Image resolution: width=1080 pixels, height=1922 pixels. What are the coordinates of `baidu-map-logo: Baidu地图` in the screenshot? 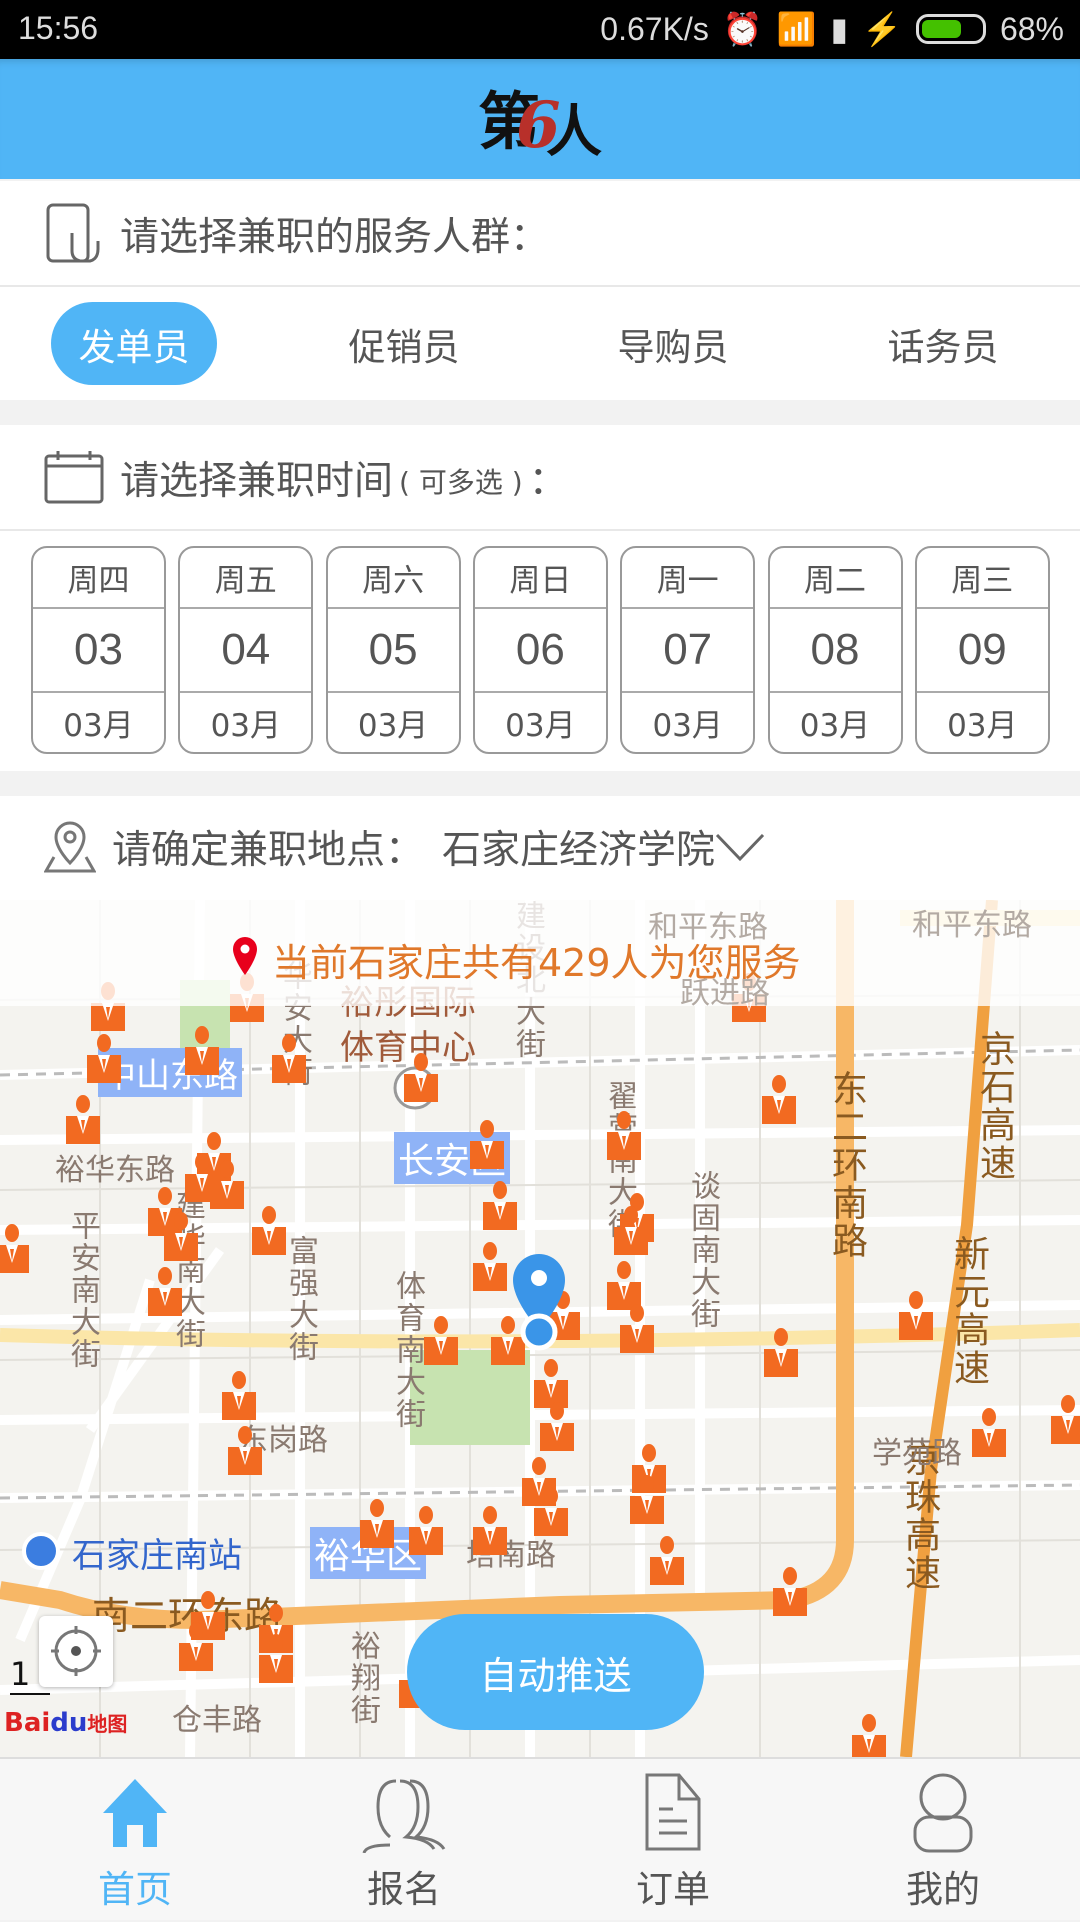 It's located at (66, 1723).